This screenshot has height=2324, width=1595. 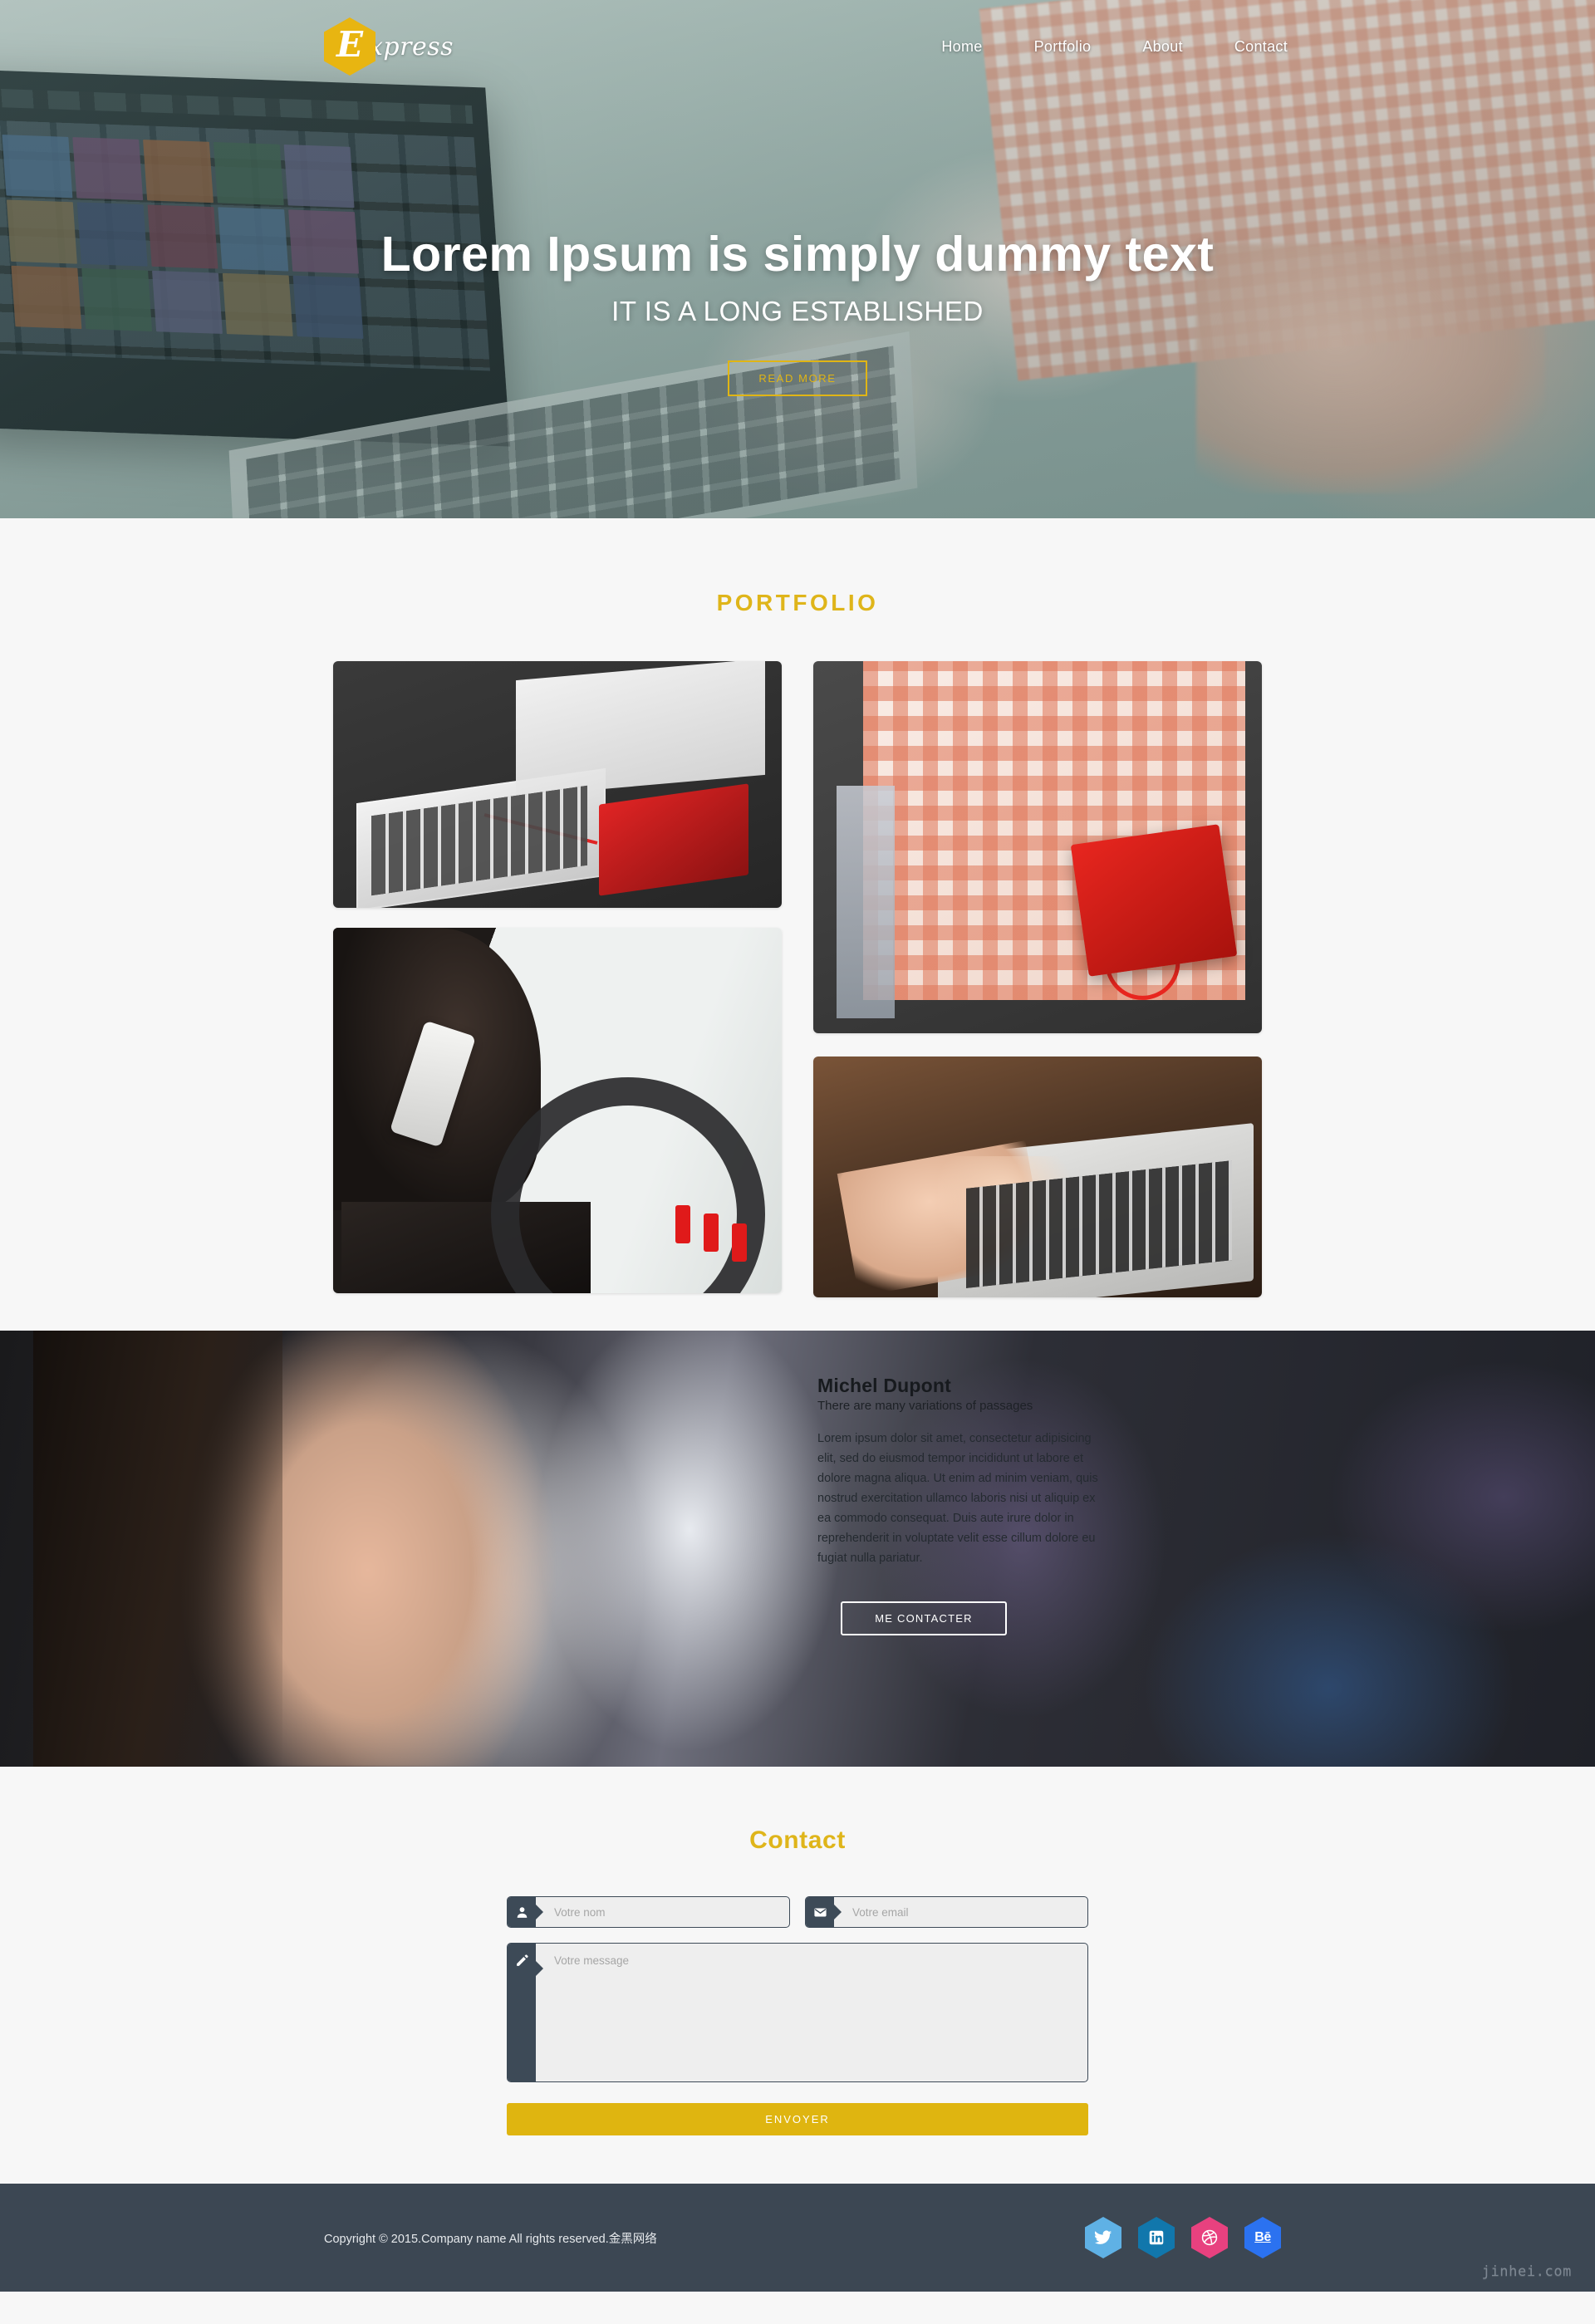 What do you see at coordinates (797, 311) in the screenshot?
I see `hero-subtitle: IT IS A LONG ESTABLISHED` at bounding box center [797, 311].